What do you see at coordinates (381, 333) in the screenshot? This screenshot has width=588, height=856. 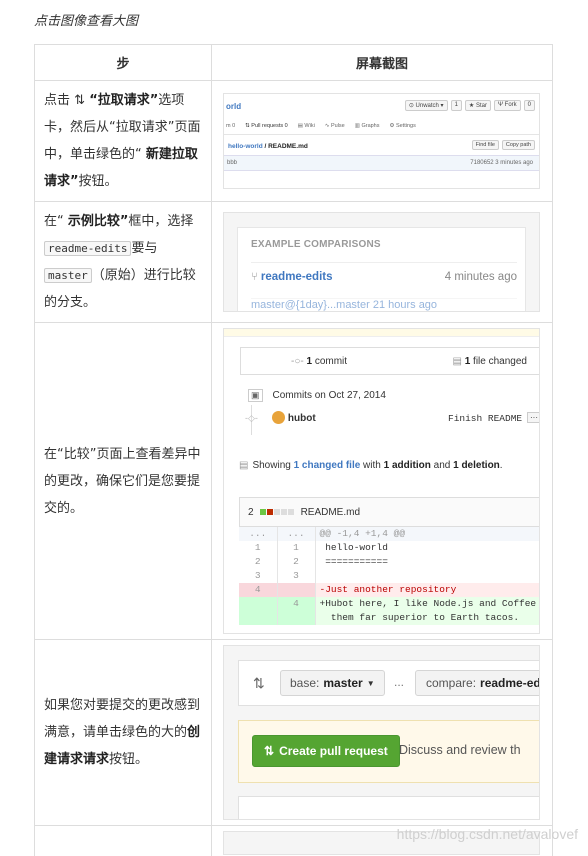 I see `notice-bar` at bounding box center [381, 333].